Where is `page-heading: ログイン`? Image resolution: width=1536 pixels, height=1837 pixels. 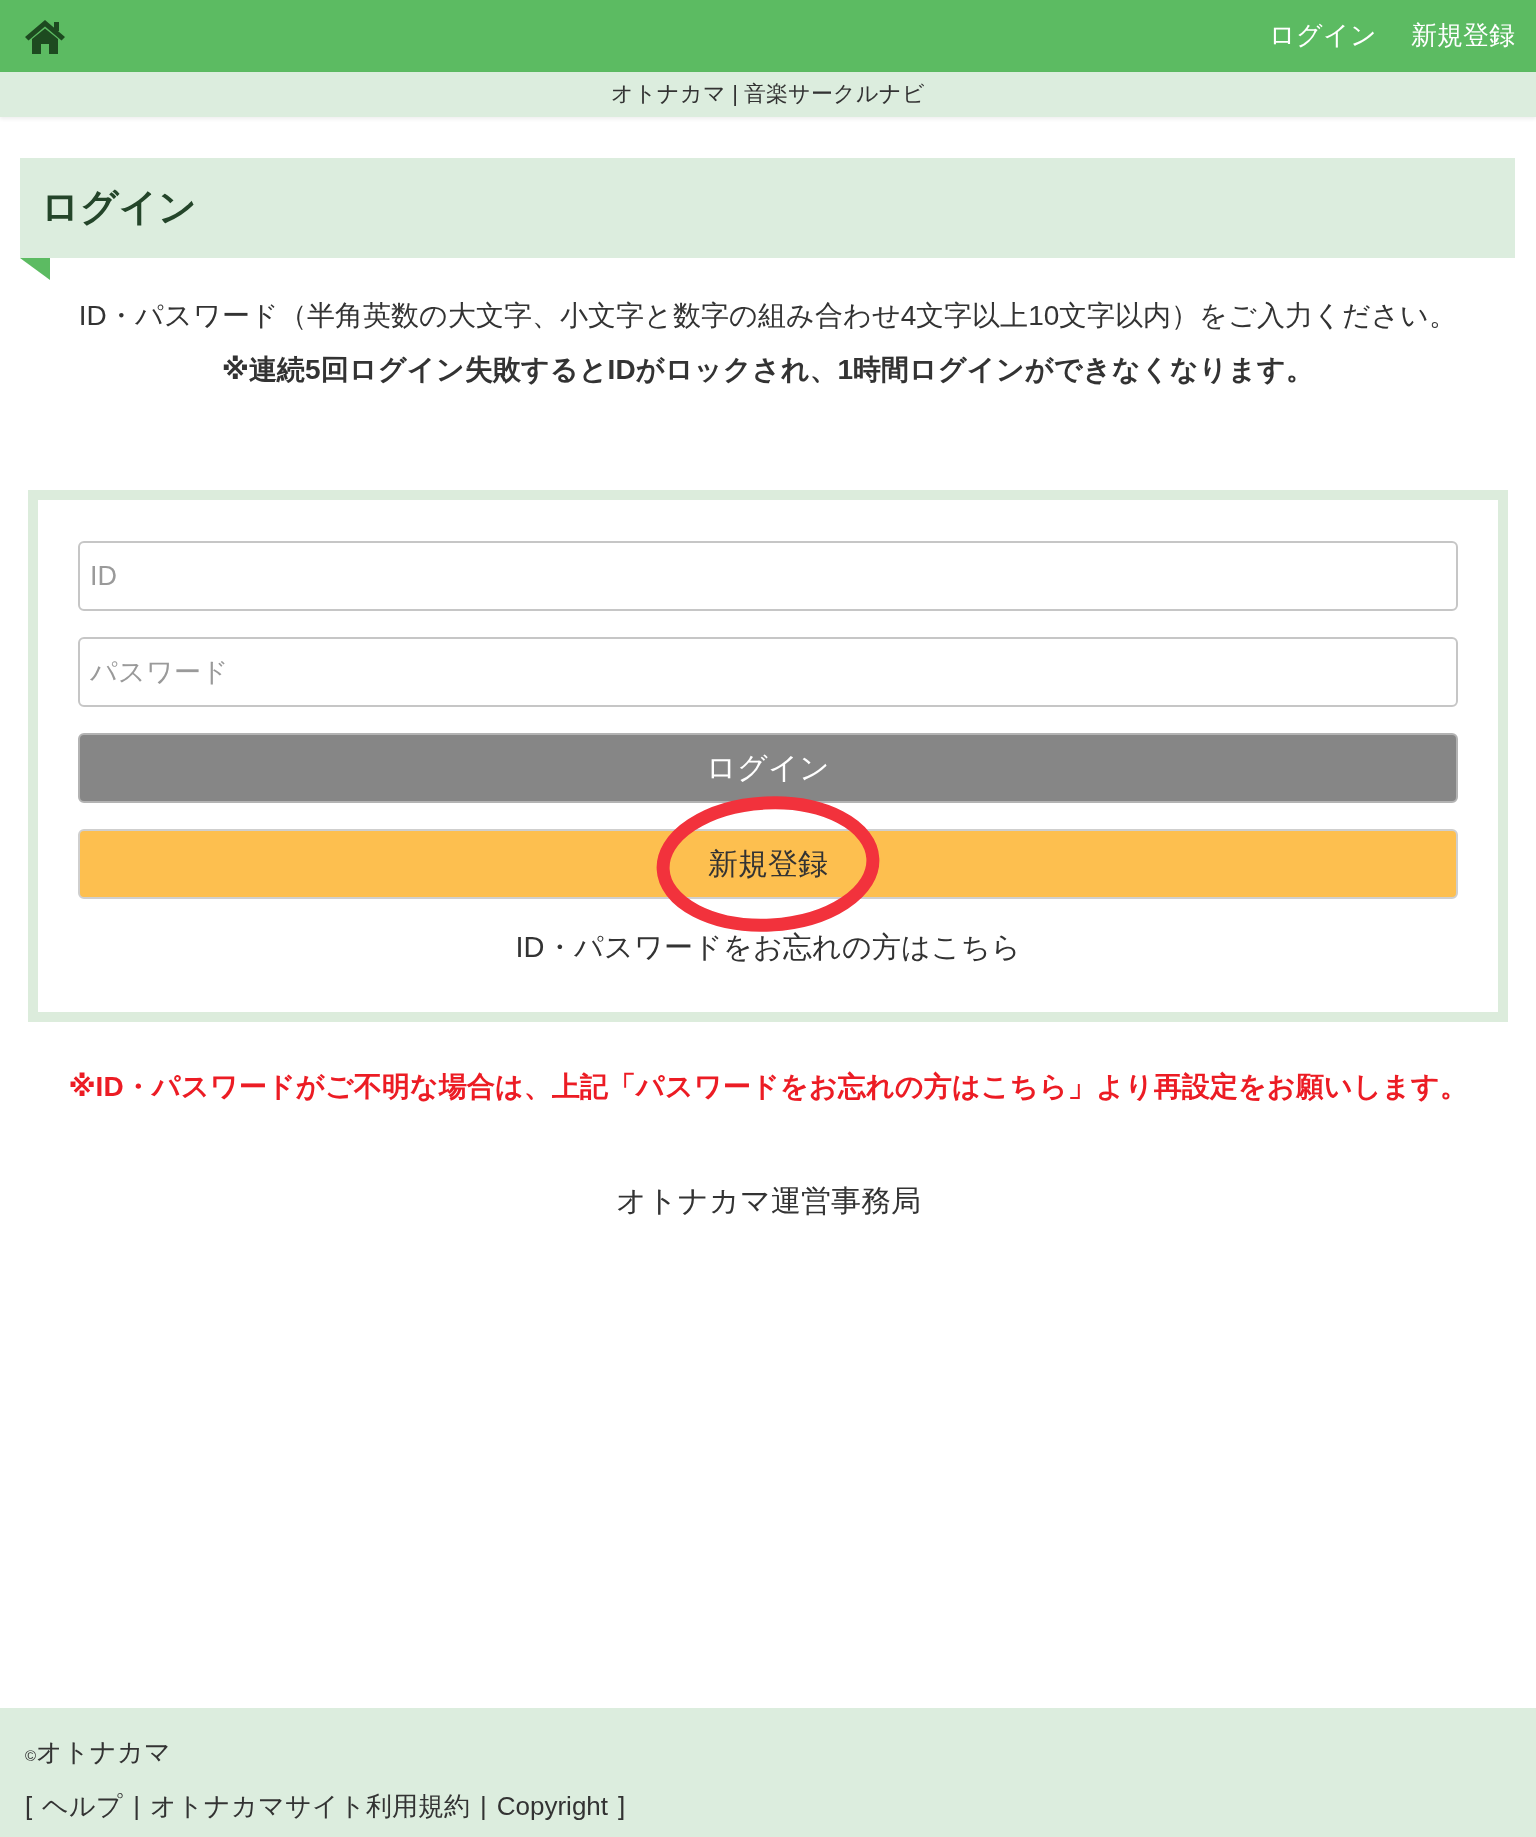
page-heading: ログイン is located at coordinates (119, 208).